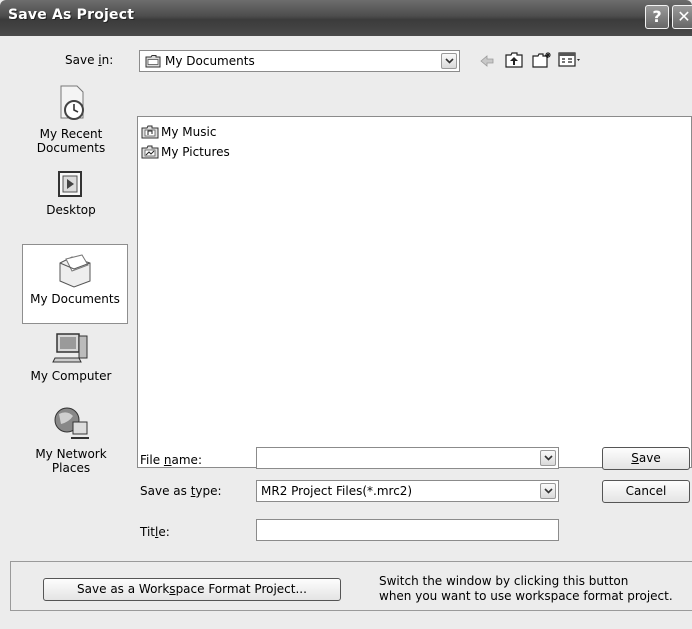 The height and width of the screenshot is (629, 692). Describe the element at coordinates (150, 132) in the screenshot. I see `music-folder-icon` at that location.